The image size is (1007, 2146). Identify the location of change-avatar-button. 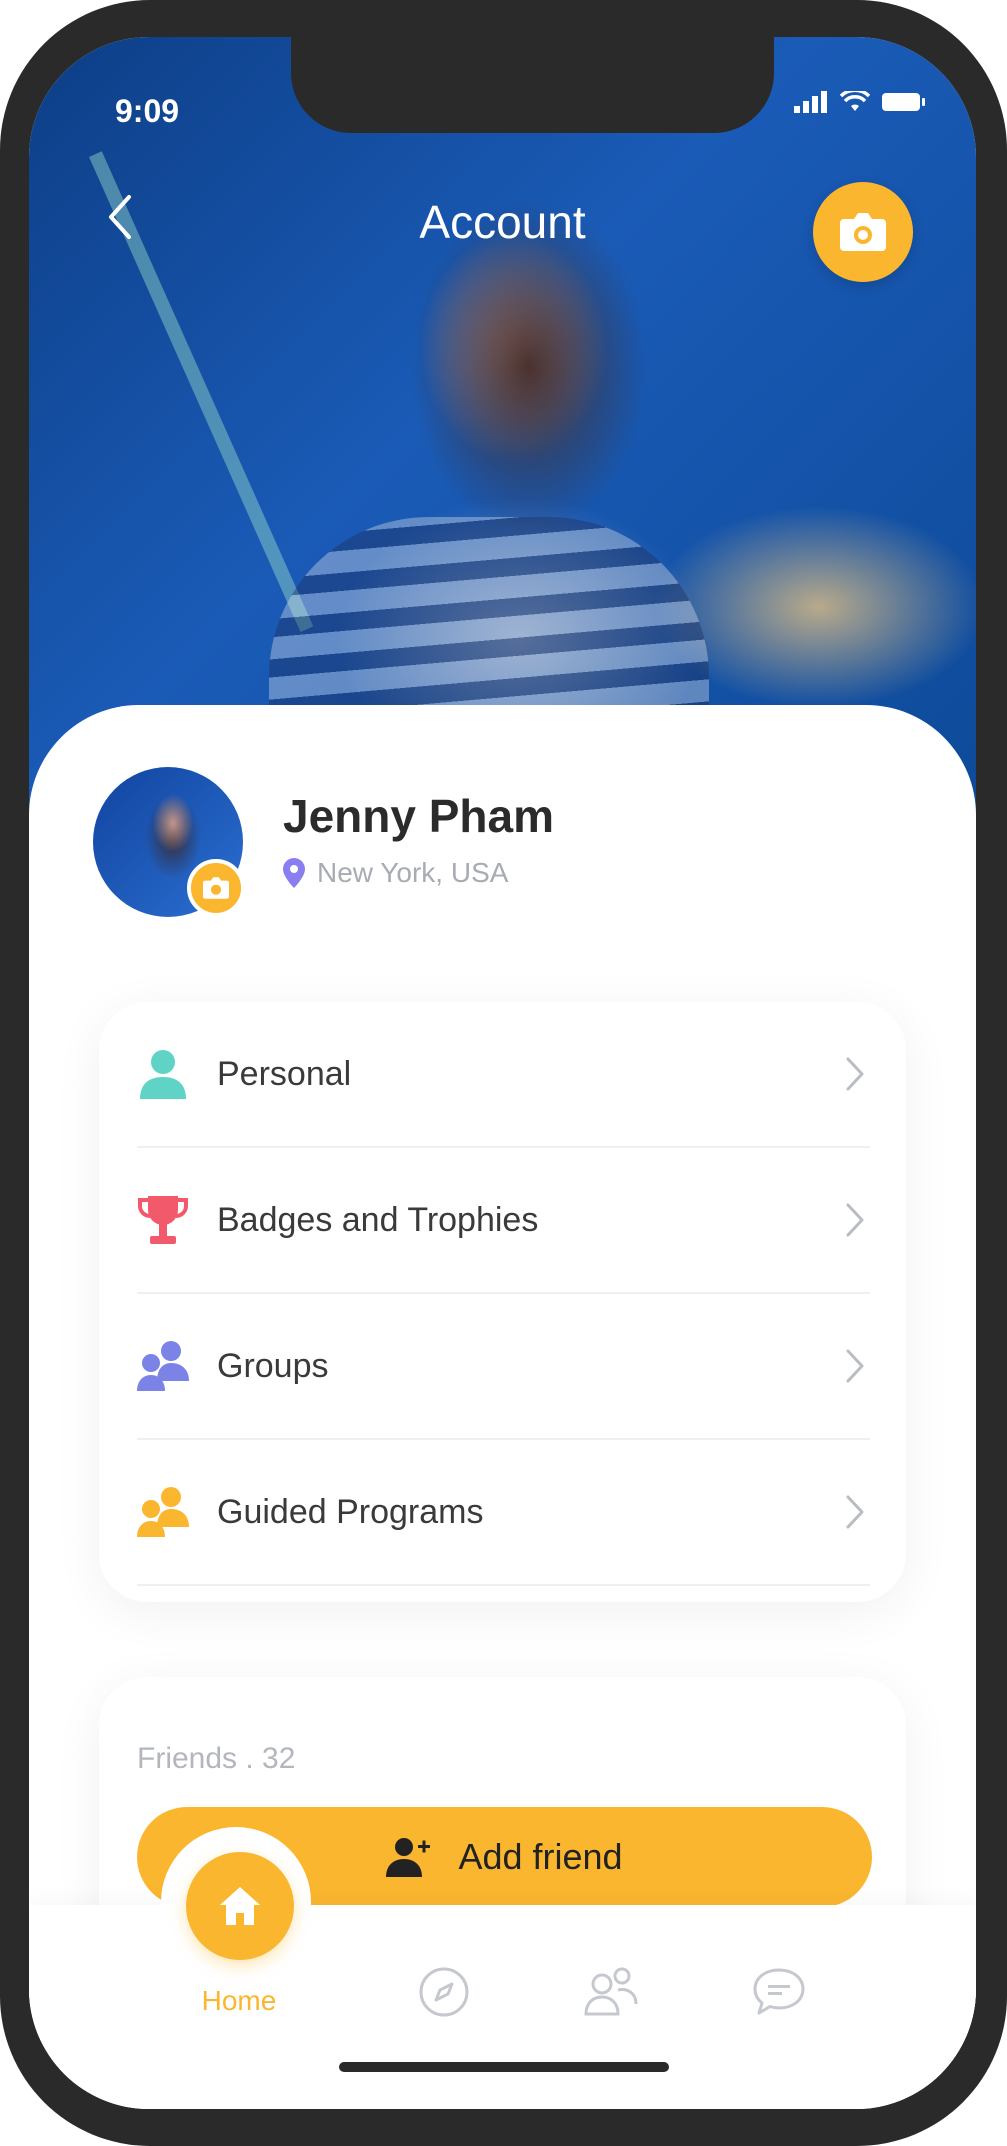
(216, 888).